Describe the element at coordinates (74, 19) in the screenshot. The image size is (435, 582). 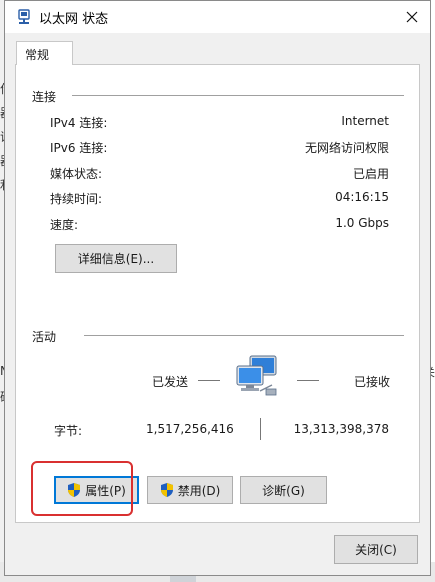
I see `window-title: 以太网 状态` at that location.